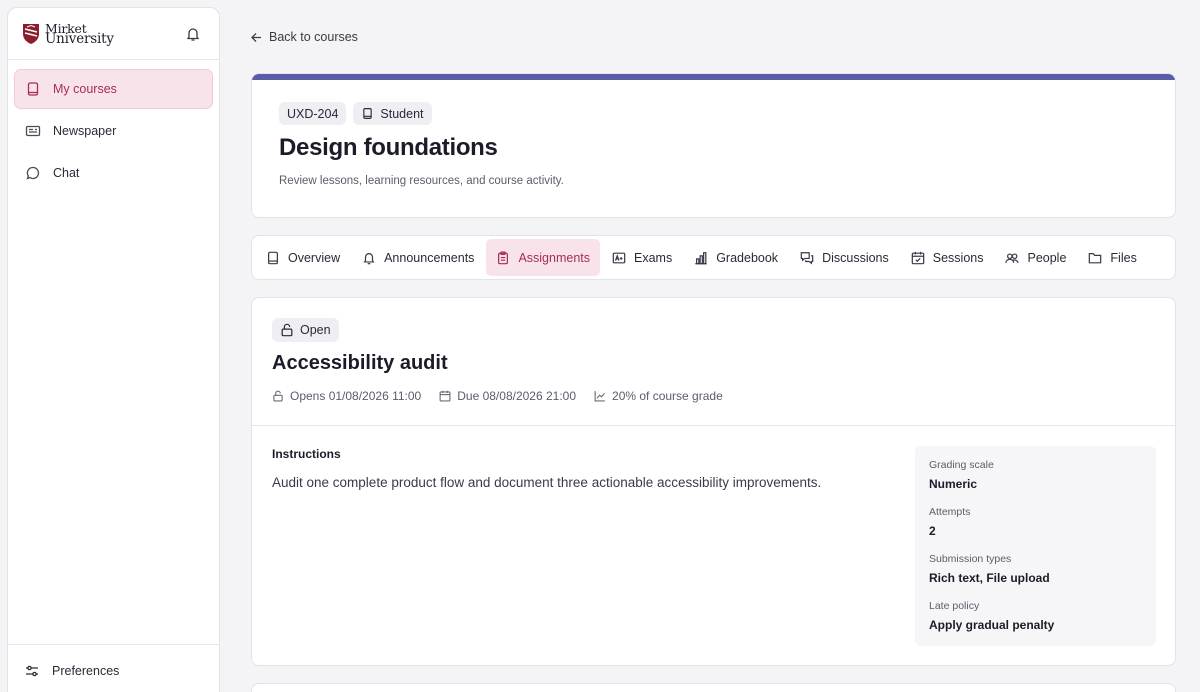 The image size is (1200, 692). I want to click on tab-label: Overview, so click(314, 257).